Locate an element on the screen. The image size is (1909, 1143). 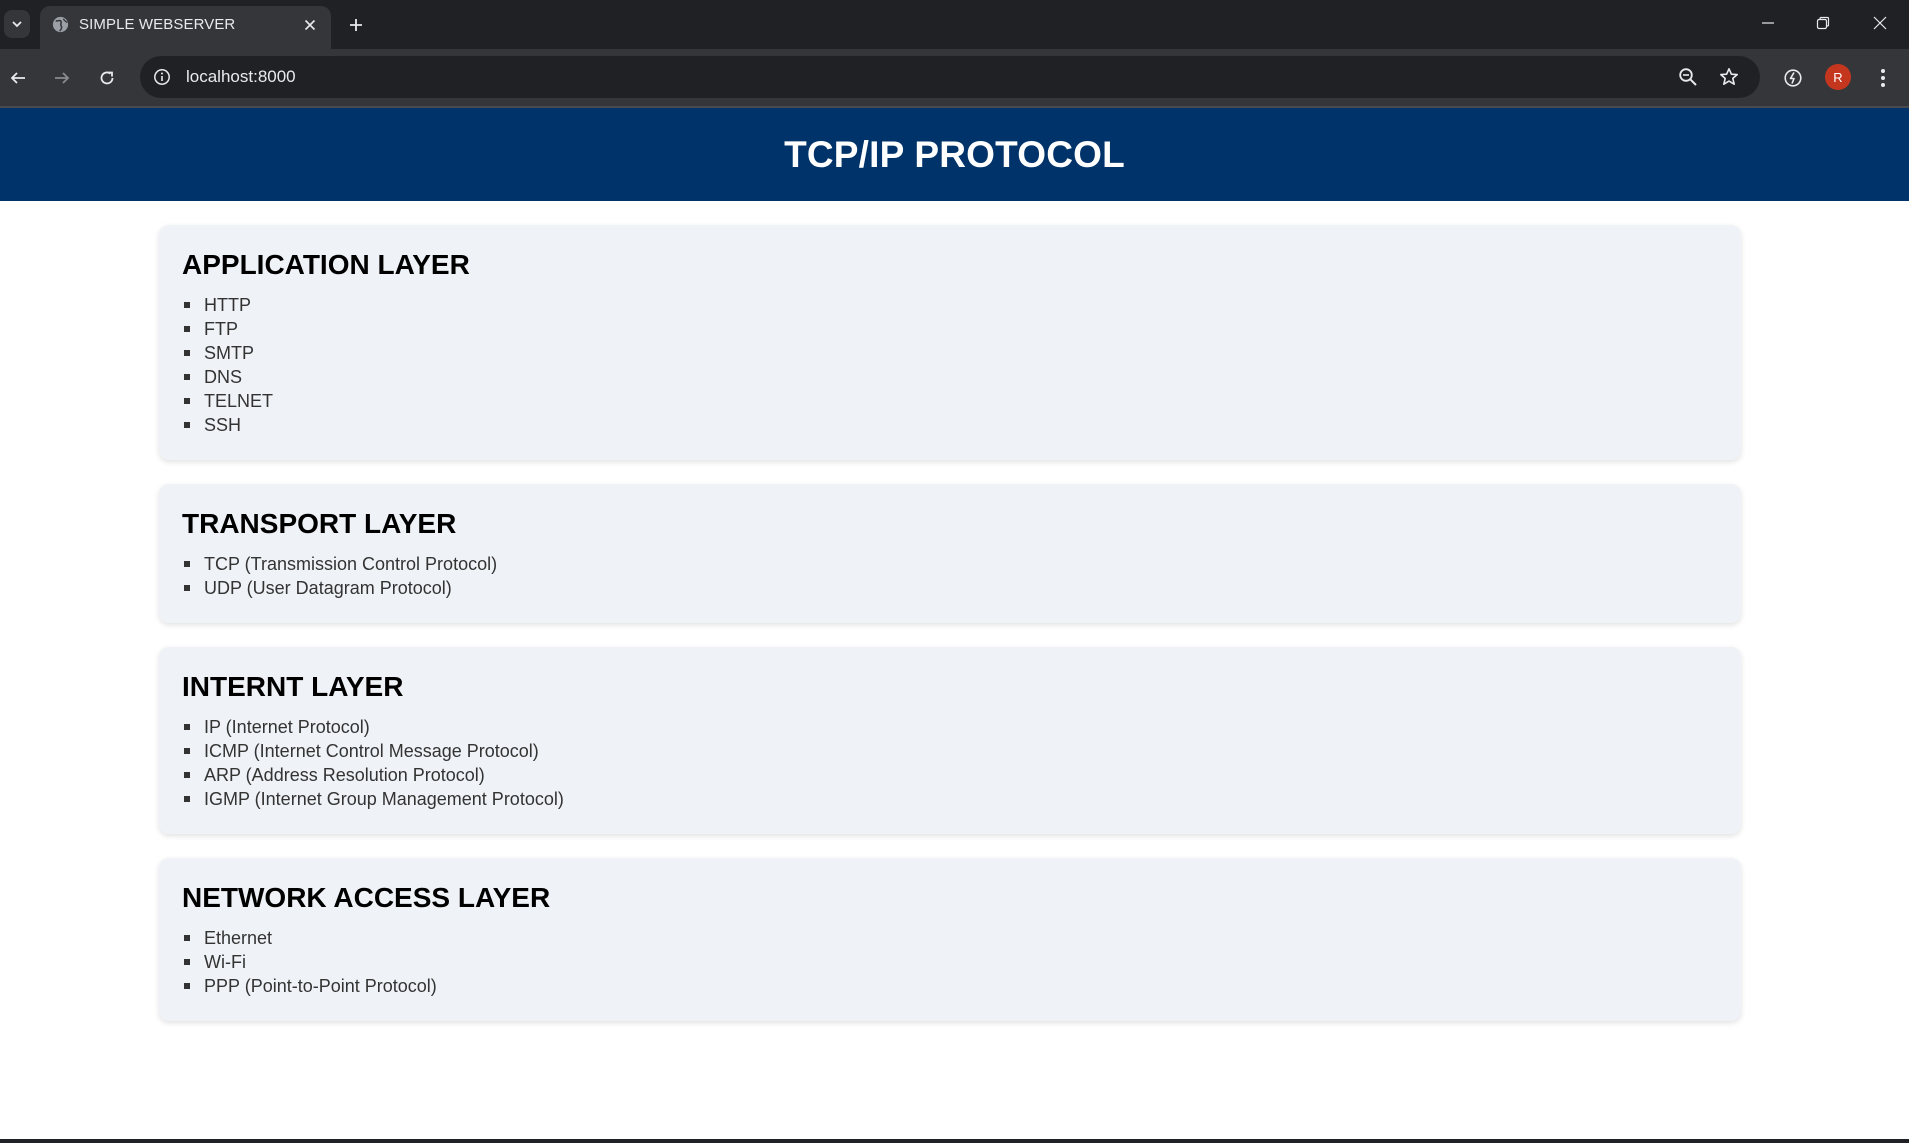
more-vert-icon is located at coordinates (1883, 78).